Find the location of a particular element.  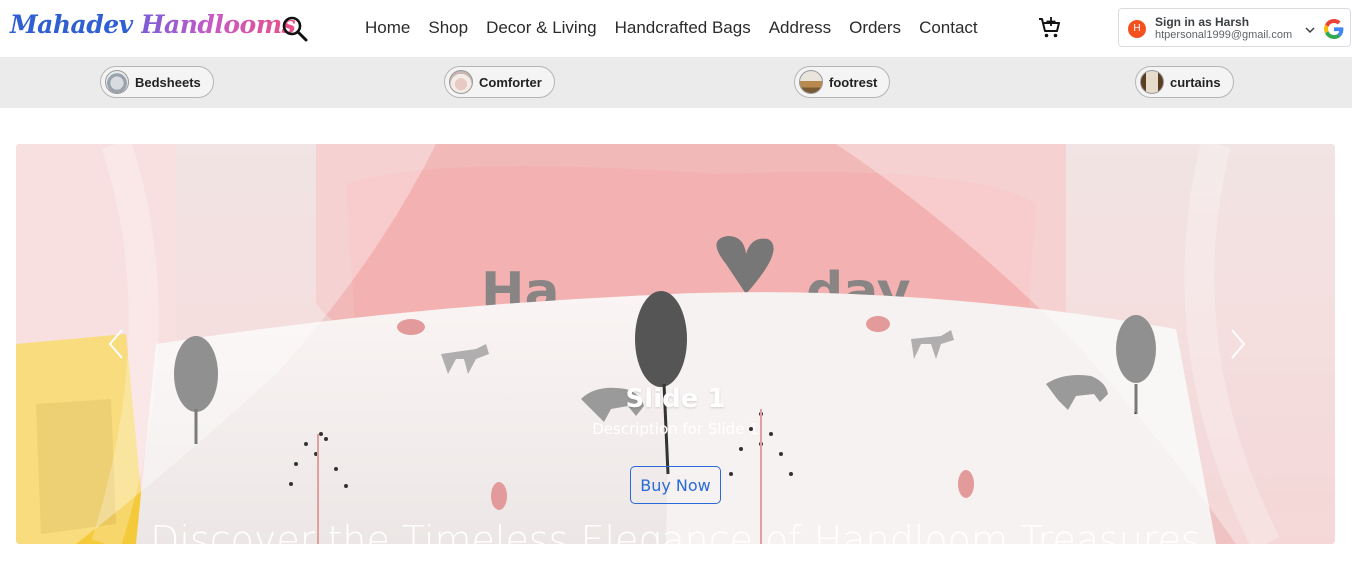

slide-title: Slide 1 is located at coordinates (675, 399).